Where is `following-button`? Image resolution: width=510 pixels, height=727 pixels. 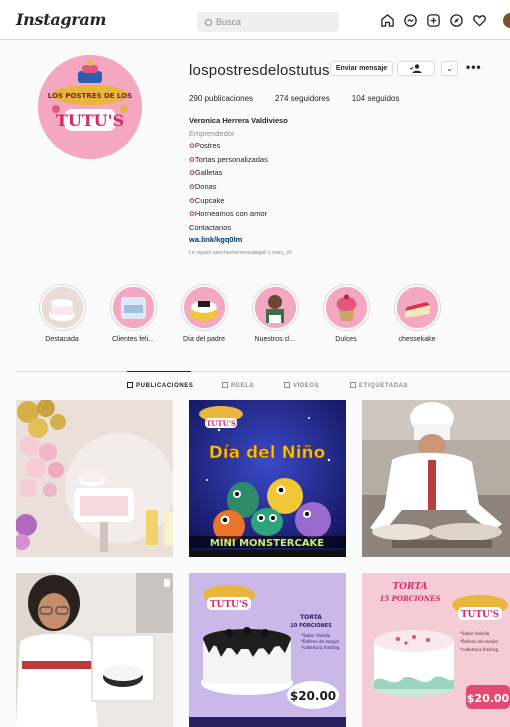
following-button is located at coordinates (416, 68).